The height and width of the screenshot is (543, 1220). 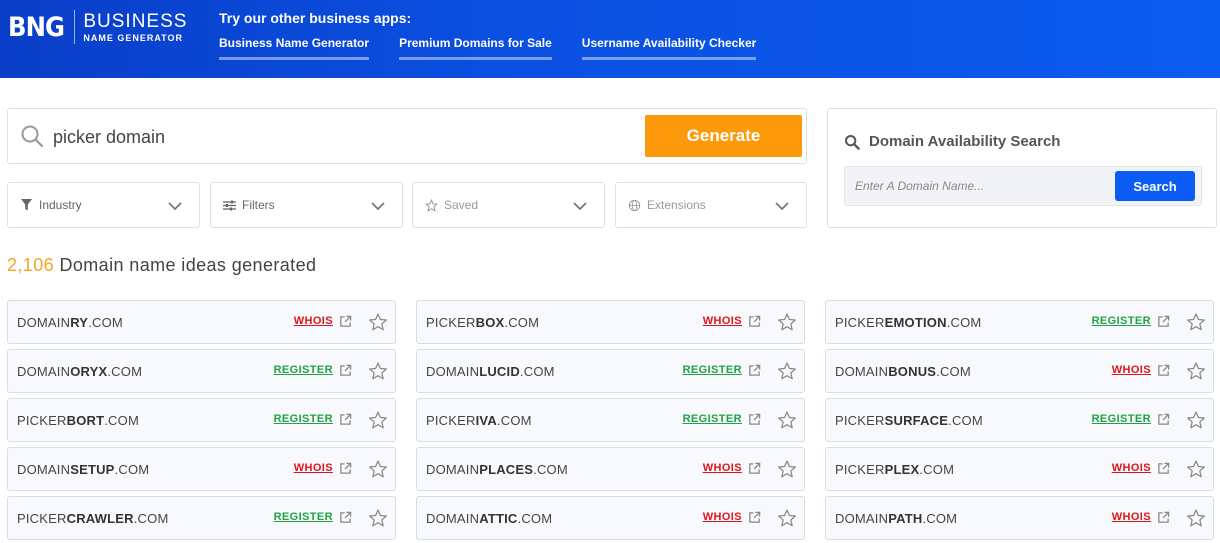 What do you see at coordinates (475, 48) in the screenshot?
I see `premium-domains-link: Premium Domains for Sale` at bounding box center [475, 48].